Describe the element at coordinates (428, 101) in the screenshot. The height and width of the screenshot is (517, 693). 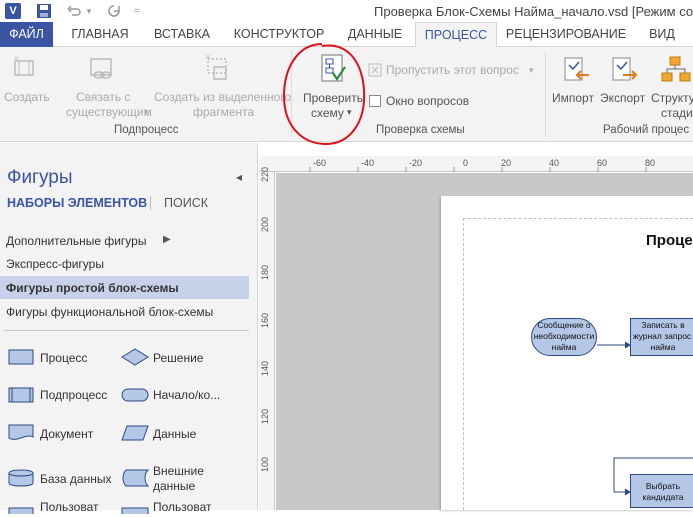
I see `issues-window-label: Окно вопросов` at that location.